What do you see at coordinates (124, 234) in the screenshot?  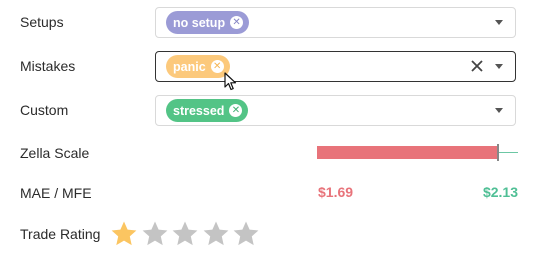 I see `star-filled-icon` at bounding box center [124, 234].